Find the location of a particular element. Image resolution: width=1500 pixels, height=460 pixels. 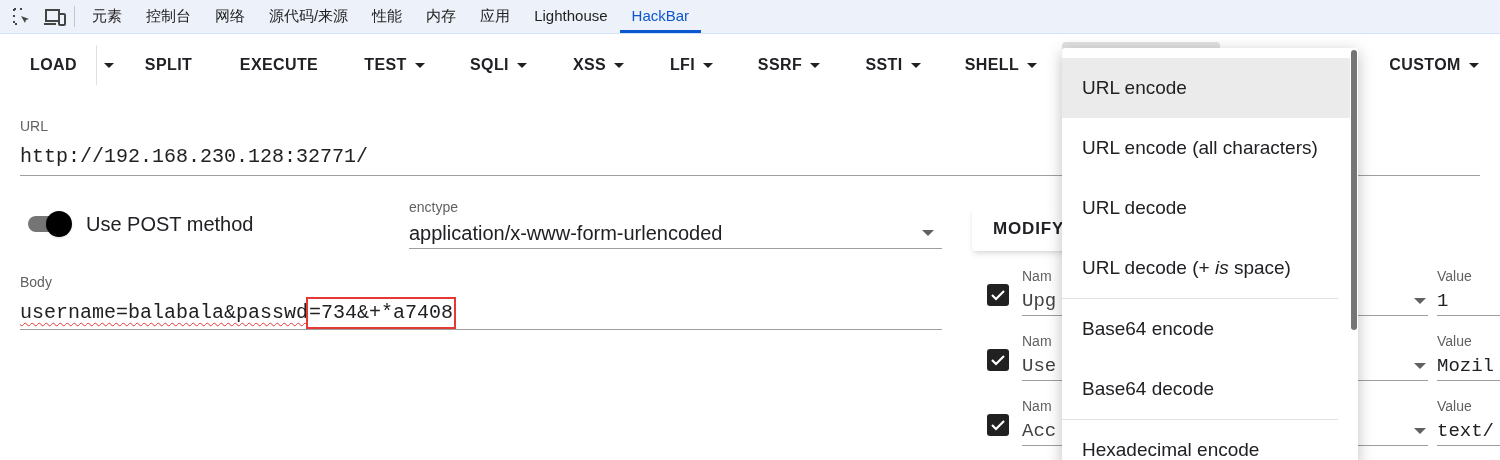

field-value: Upg is located at coordinates (1039, 301).